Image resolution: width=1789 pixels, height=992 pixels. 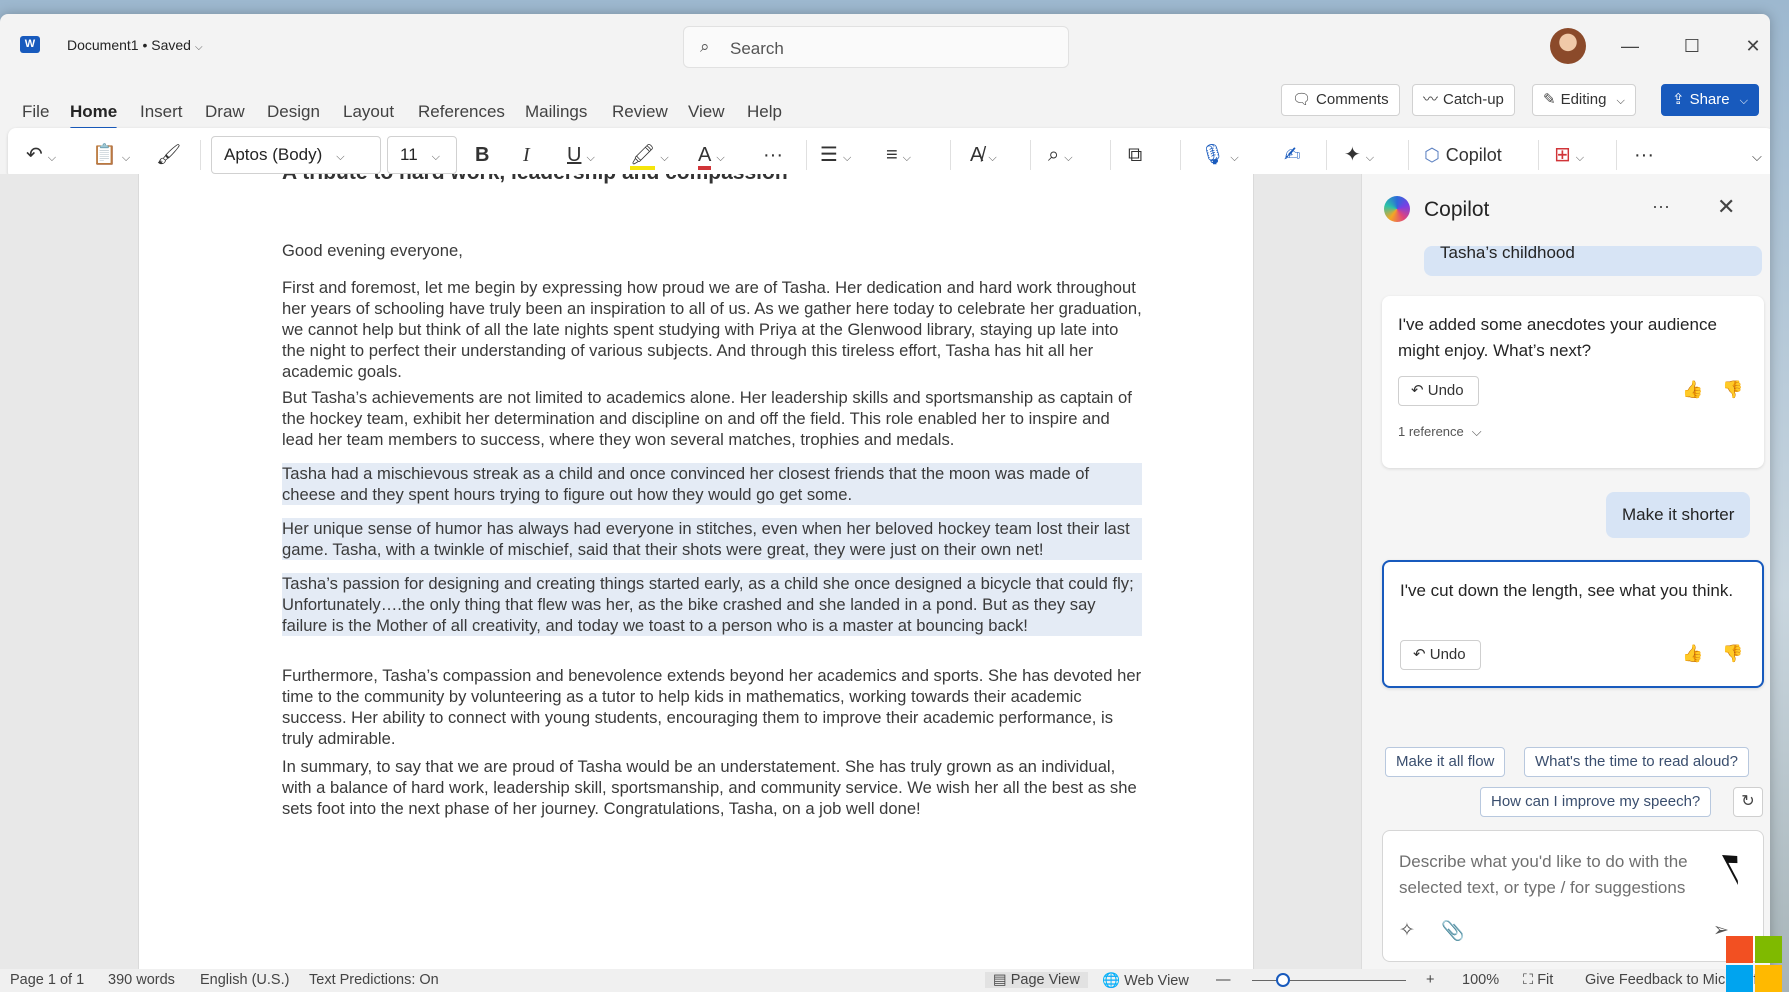 What do you see at coordinates (482, 155) in the screenshot?
I see `bold-button: B` at bounding box center [482, 155].